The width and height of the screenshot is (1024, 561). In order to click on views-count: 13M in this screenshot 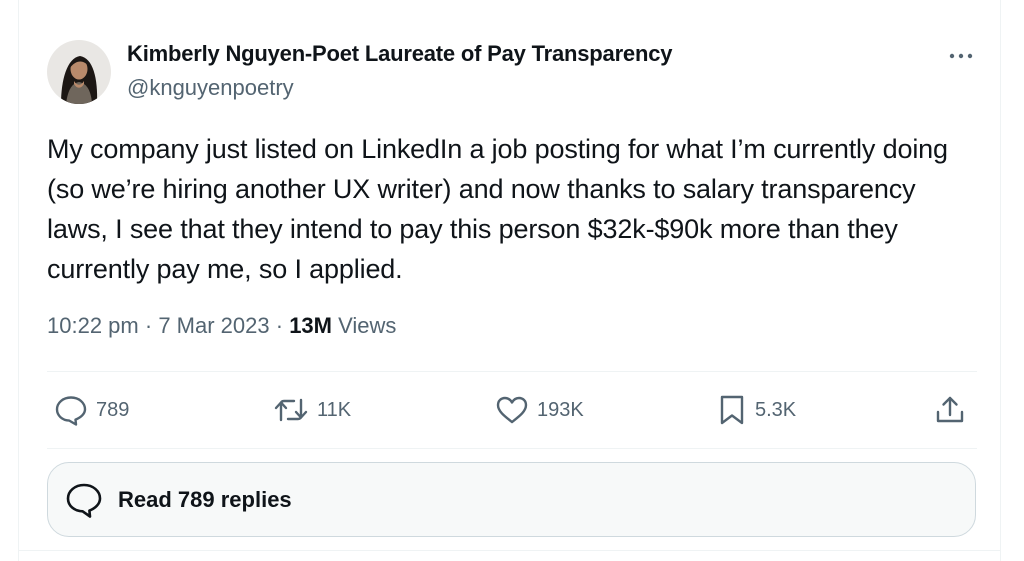, I will do `click(310, 325)`.